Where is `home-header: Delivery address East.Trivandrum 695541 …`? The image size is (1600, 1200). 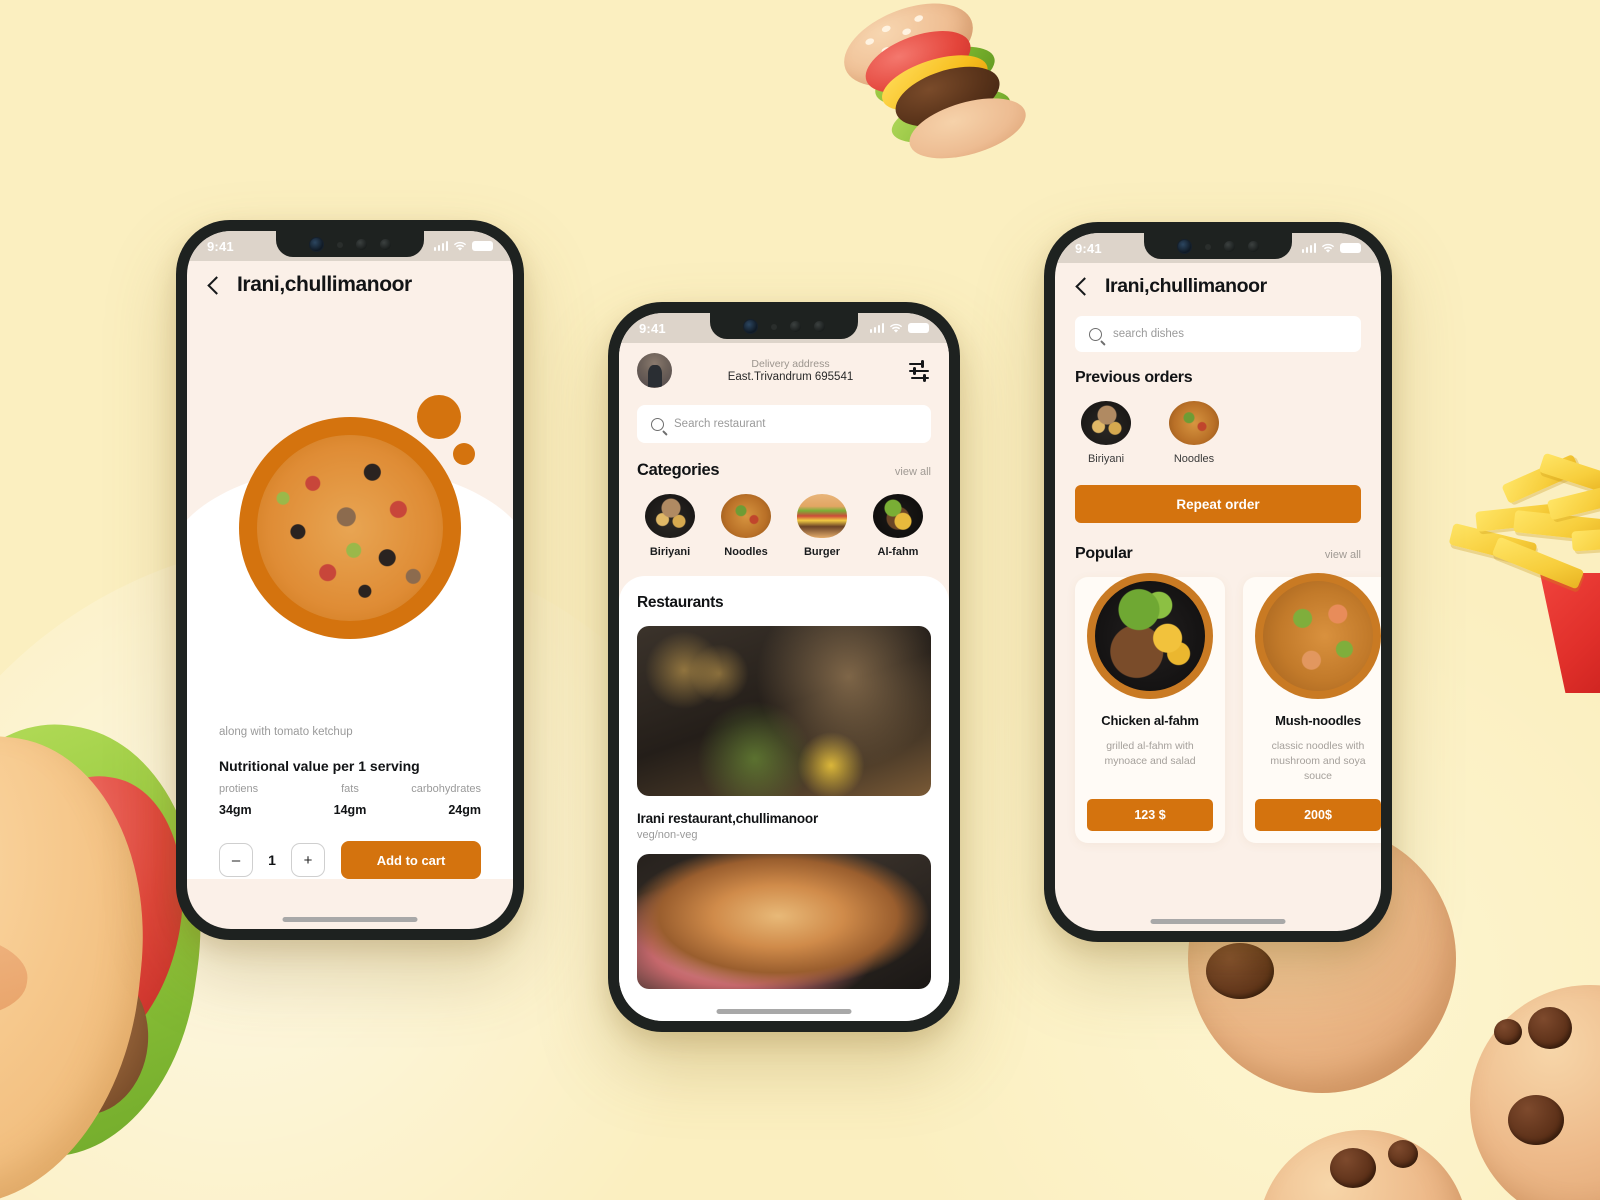
home-header: Delivery address East.Trivandrum 695541 … is located at coordinates (784, 458).